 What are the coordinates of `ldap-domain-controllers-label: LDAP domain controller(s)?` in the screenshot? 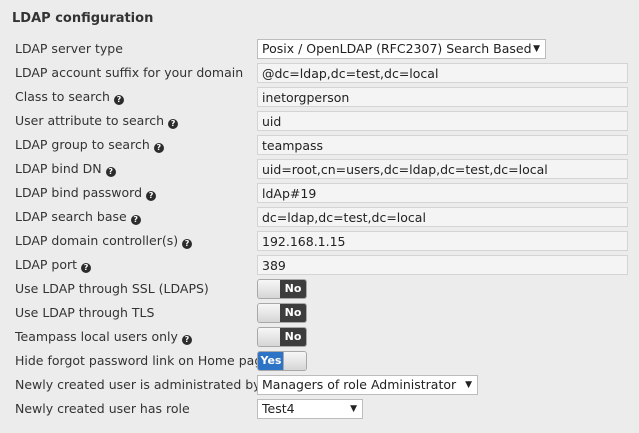 It's located at (104, 241).